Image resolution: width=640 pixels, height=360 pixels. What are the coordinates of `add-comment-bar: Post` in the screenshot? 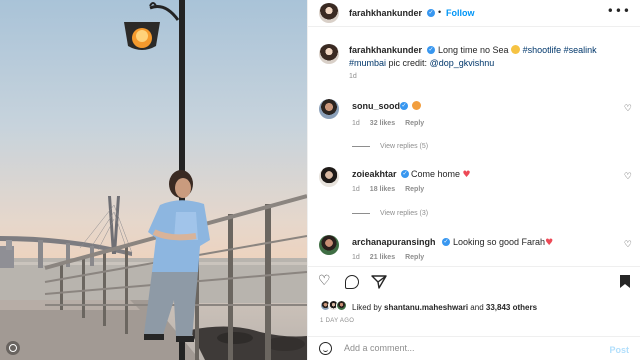 It's located at (474, 348).